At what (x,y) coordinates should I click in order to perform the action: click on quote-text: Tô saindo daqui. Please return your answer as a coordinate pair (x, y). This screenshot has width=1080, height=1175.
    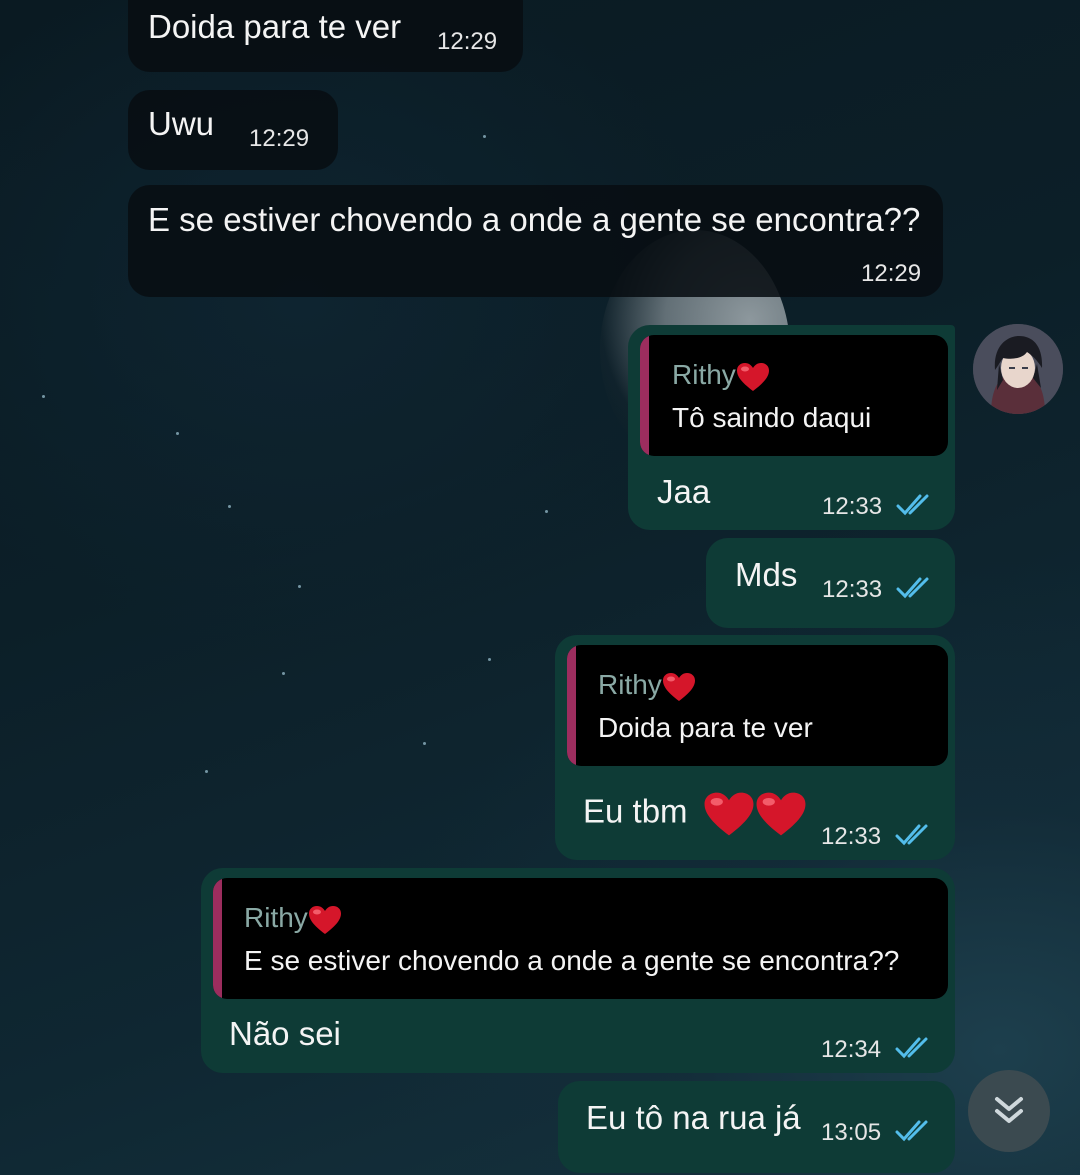
    Looking at the image, I should click on (772, 417).